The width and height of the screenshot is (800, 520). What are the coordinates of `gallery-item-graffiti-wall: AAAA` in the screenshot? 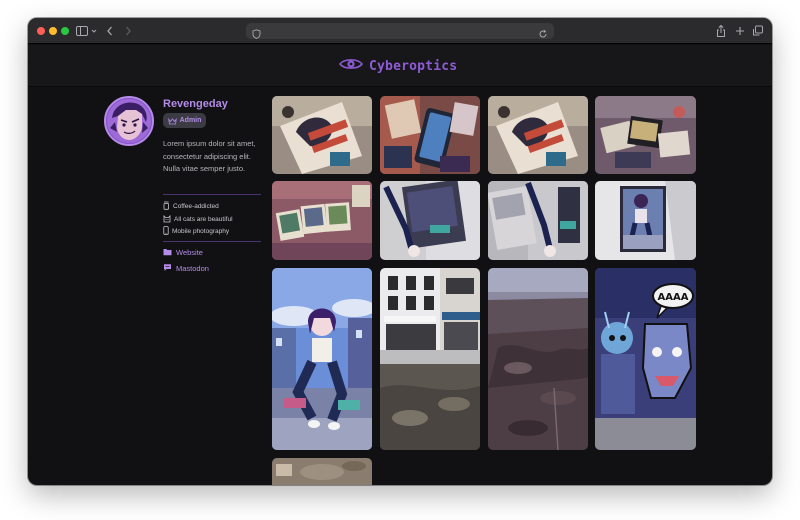 It's located at (645, 359).